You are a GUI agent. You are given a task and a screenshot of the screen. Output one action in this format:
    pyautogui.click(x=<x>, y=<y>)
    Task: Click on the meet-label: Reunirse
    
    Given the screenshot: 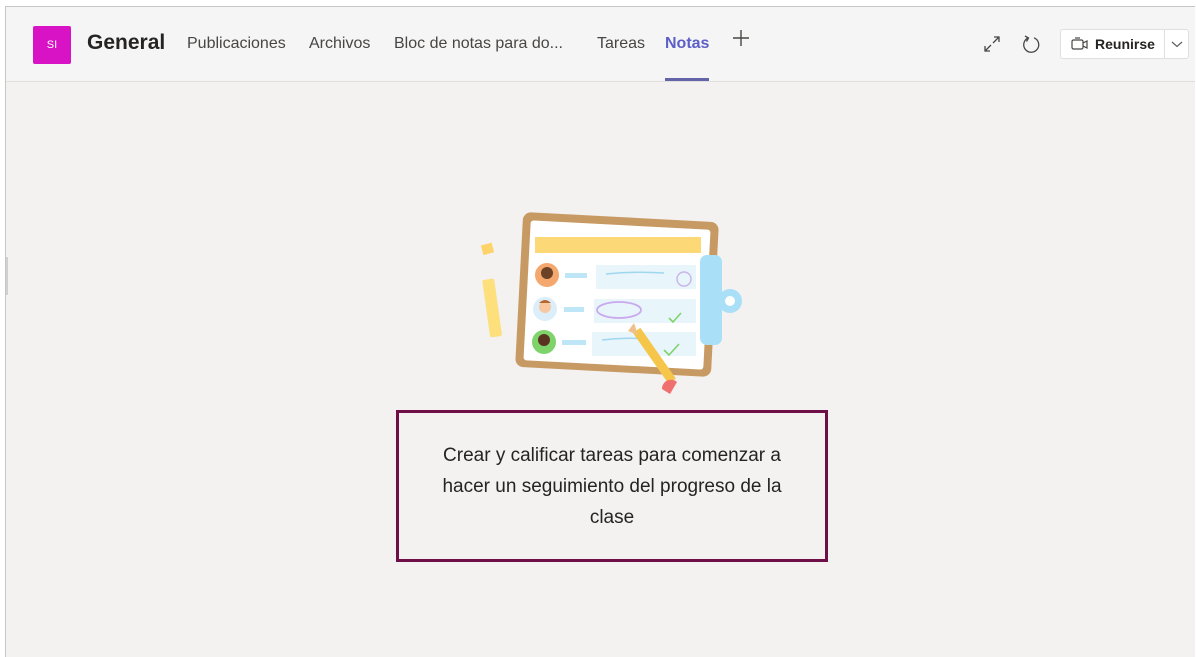 What is the action you would take?
    pyautogui.click(x=1125, y=44)
    